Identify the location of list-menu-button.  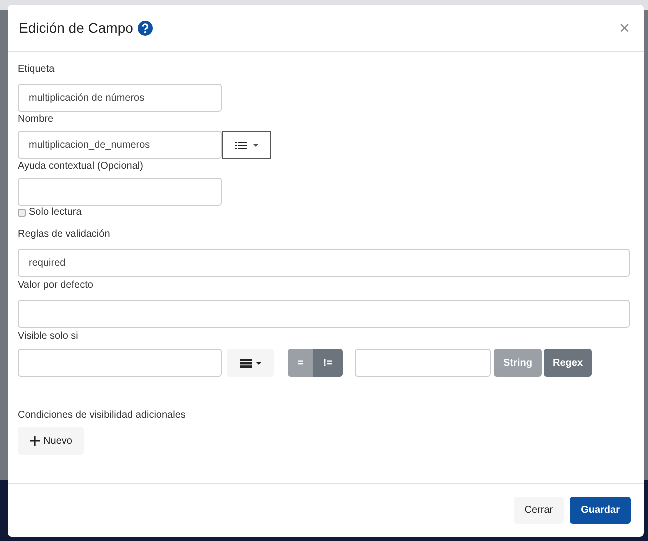
(250, 363).